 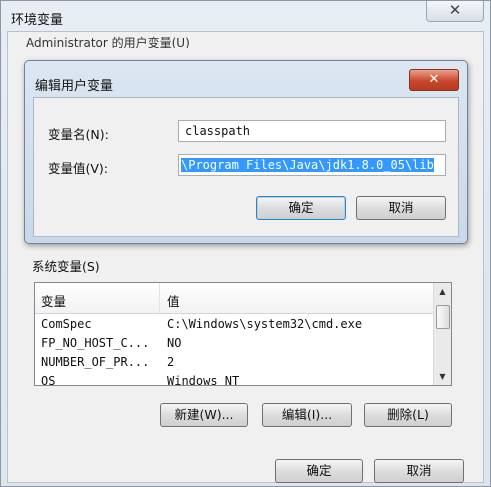 What do you see at coordinates (442, 376) in the screenshot?
I see `scroll-down-icon: ▼` at bounding box center [442, 376].